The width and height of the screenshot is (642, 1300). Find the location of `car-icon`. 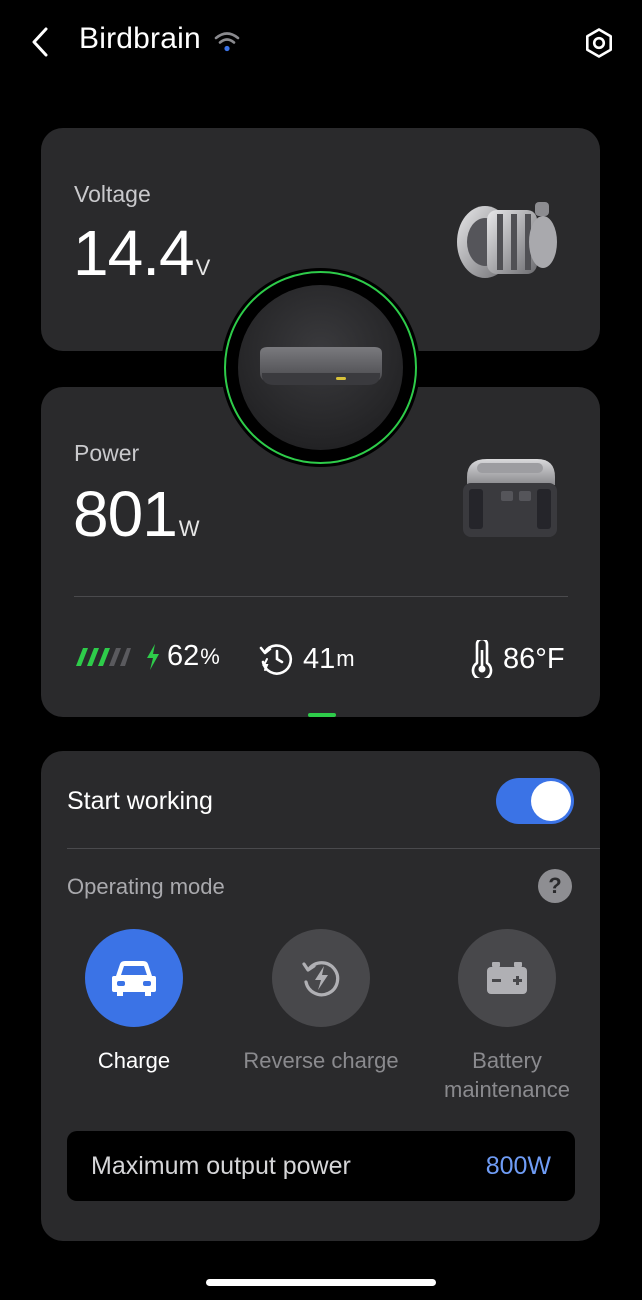

car-icon is located at coordinates (134, 978).